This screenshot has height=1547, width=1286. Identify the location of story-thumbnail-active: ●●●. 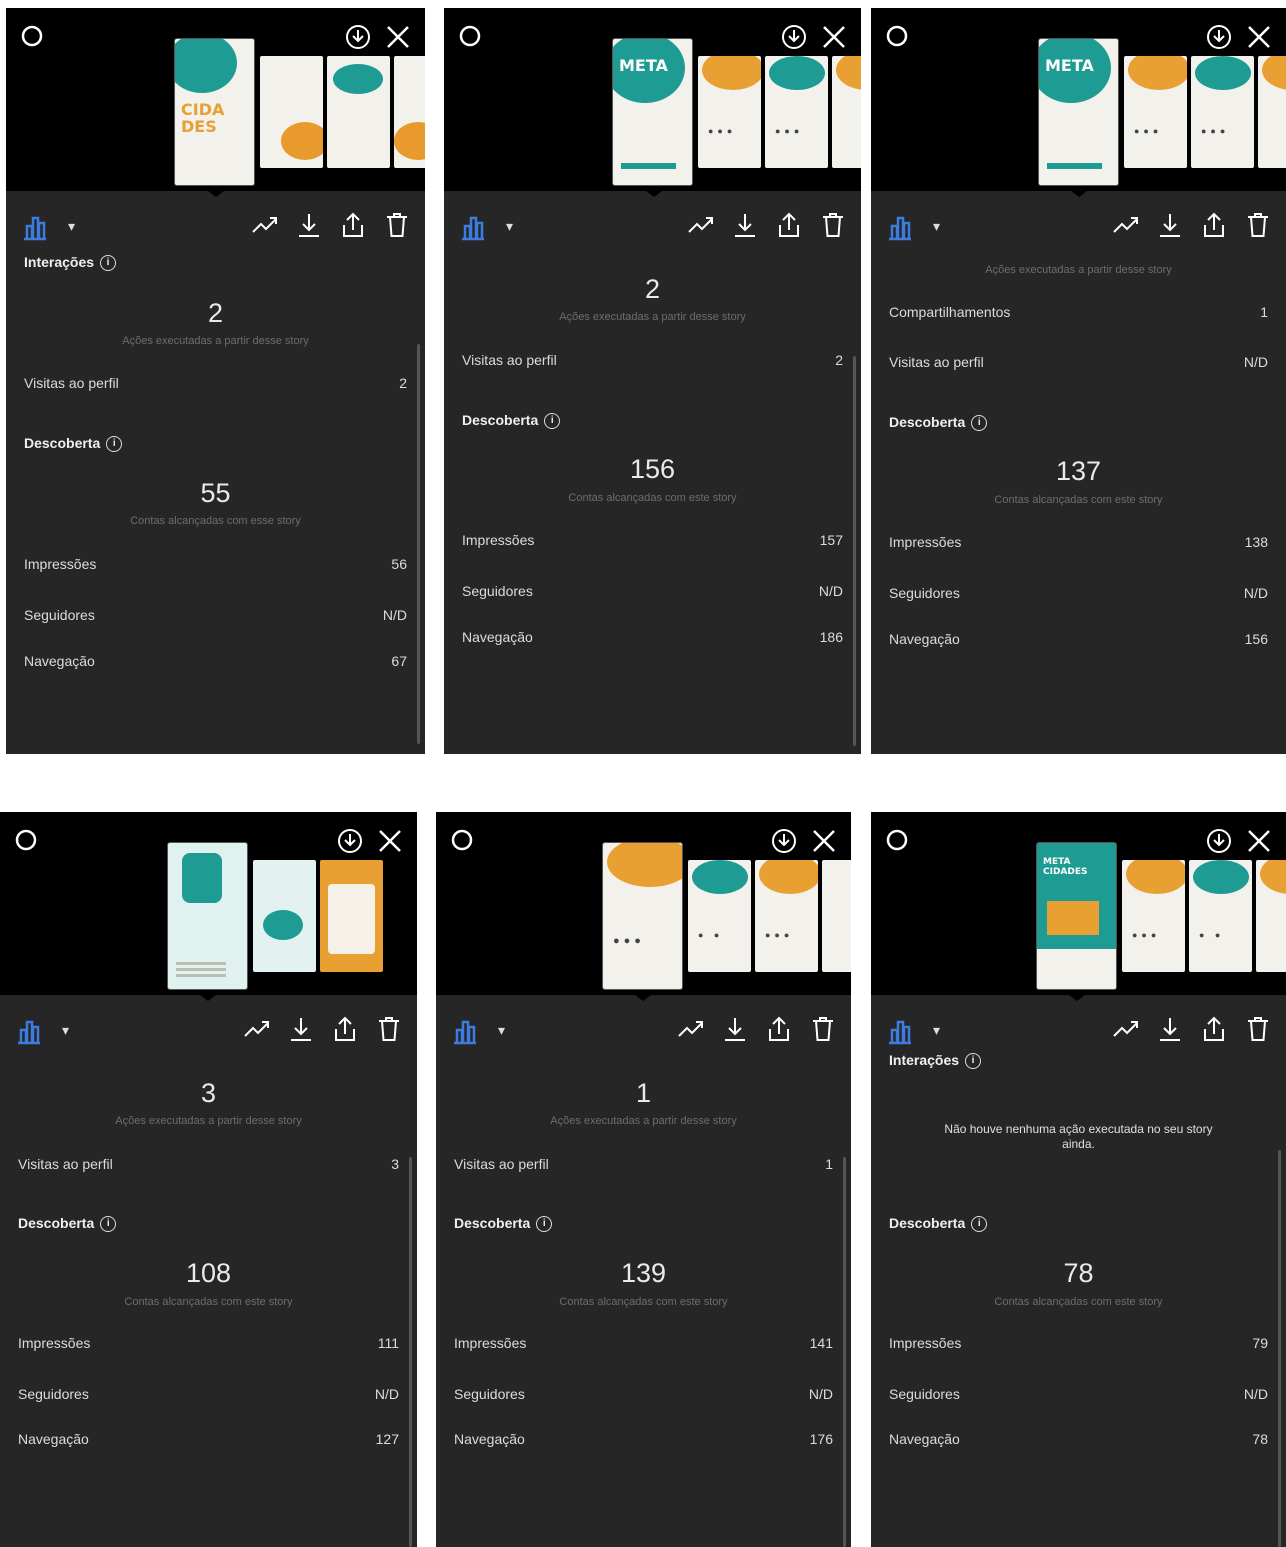
(642, 916).